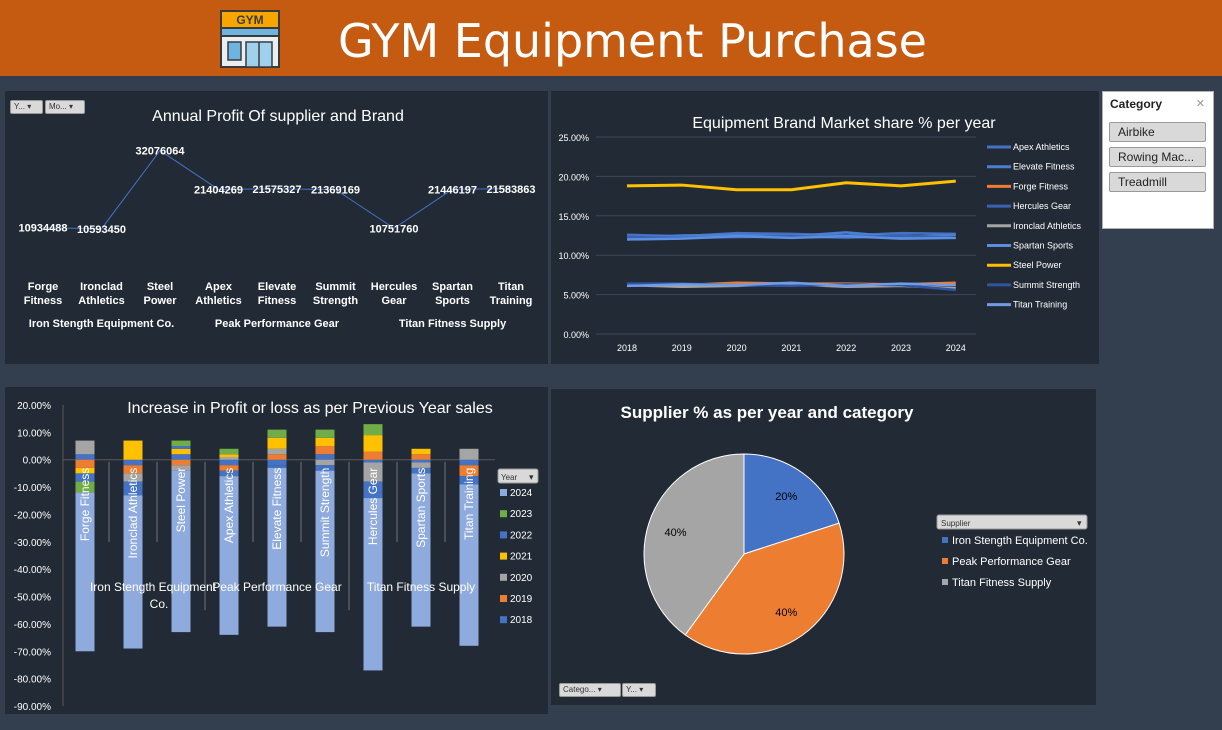  What do you see at coordinates (521, 514) in the screenshot?
I see `legend-entry: 2023` at bounding box center [521, 514].